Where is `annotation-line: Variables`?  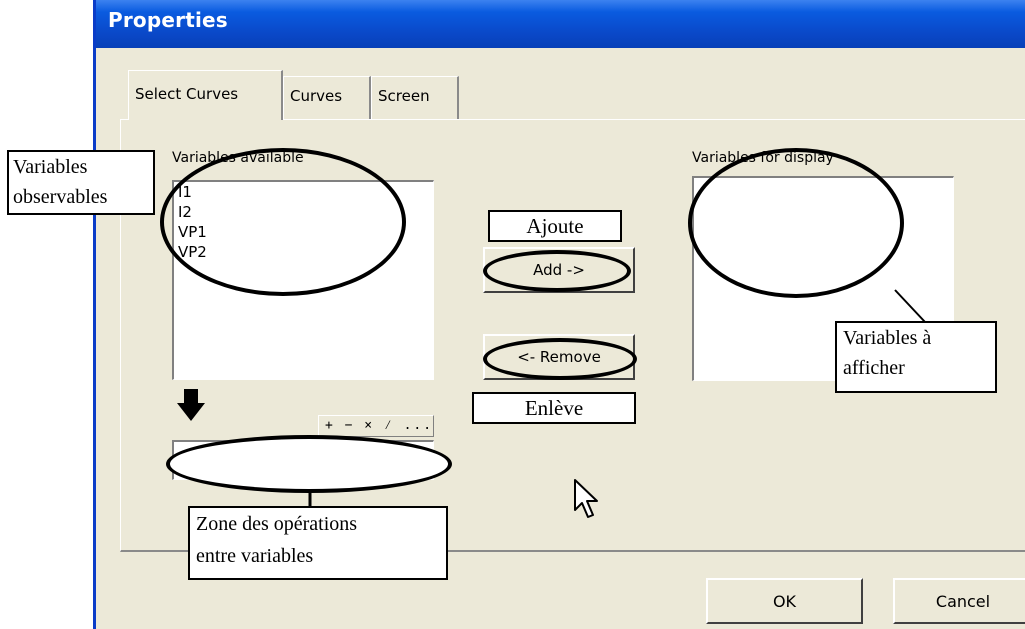
annotation-line: Variables is located at coordinates (50, 167).